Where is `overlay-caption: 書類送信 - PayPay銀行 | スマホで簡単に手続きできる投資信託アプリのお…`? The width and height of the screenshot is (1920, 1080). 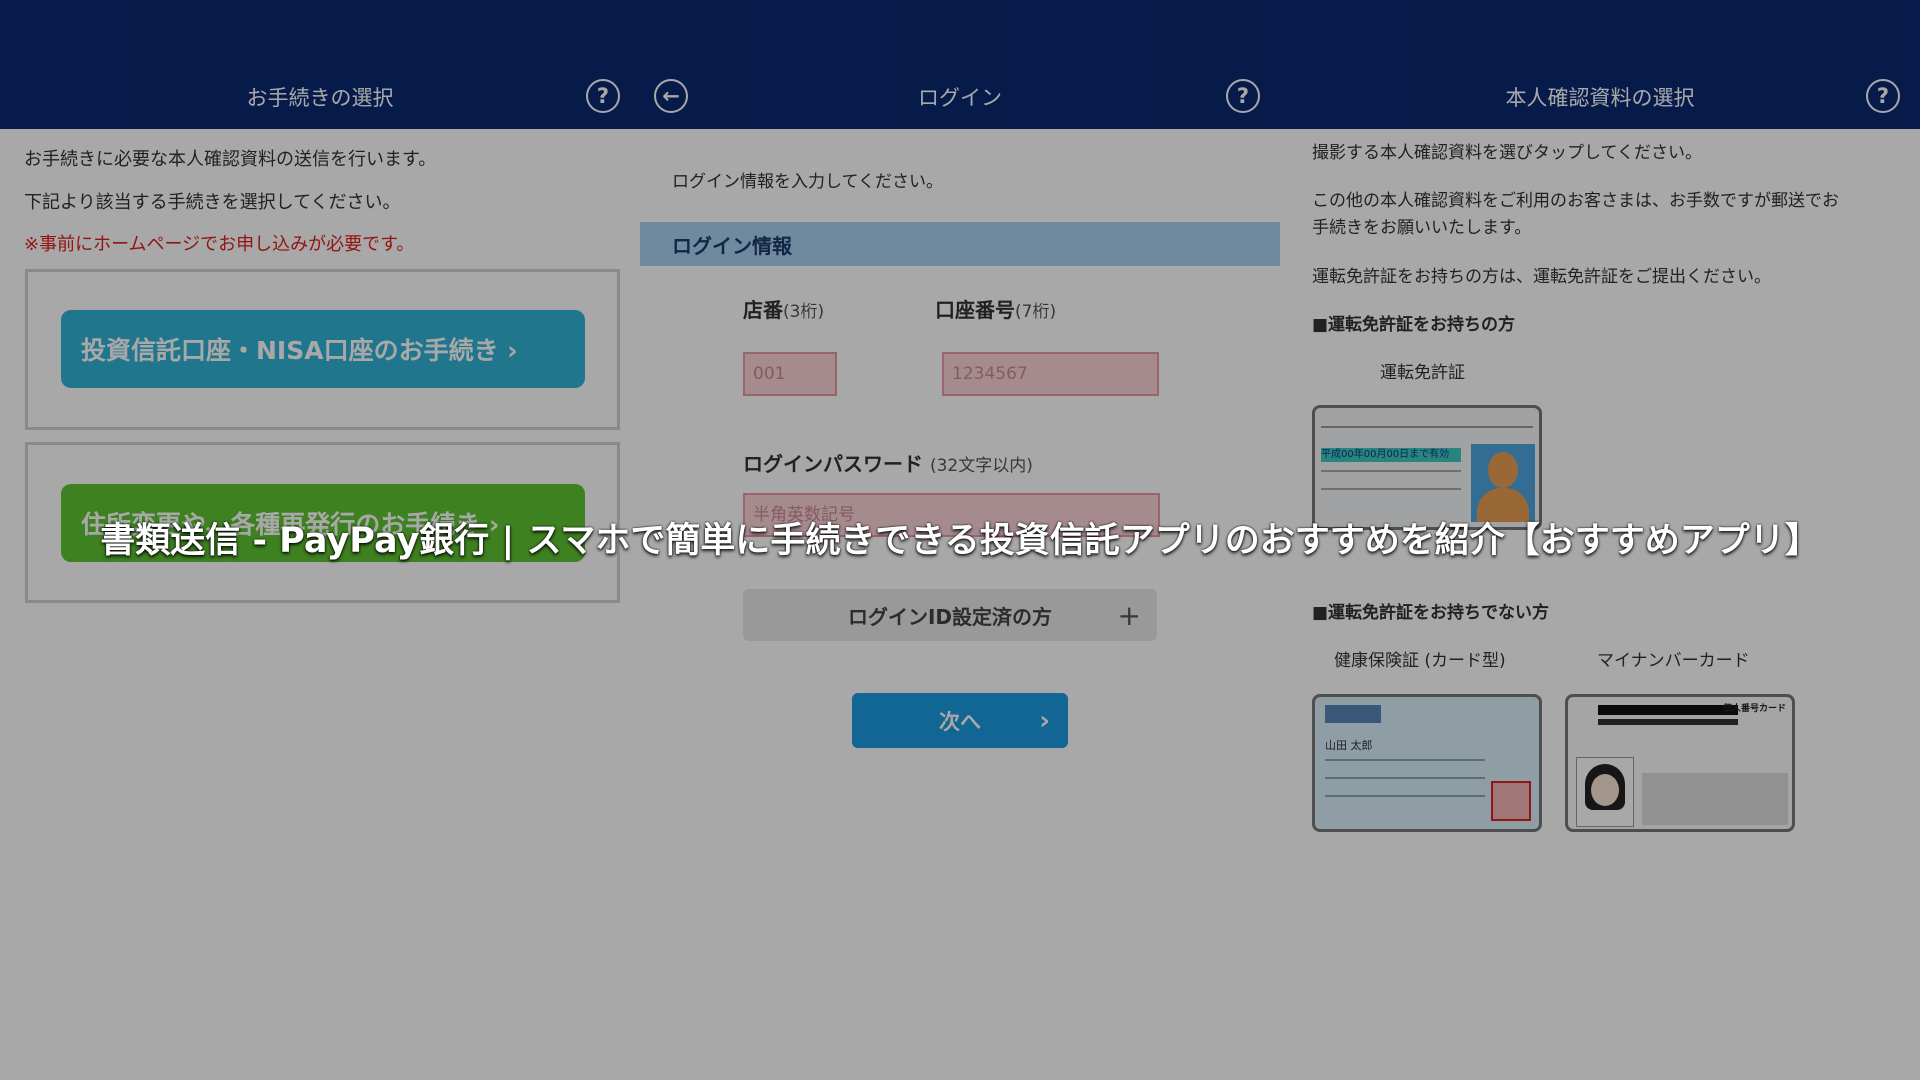
overlay-caption: 書類送信 - PayPay銀行 | スマホで簡単に手続きできる投資信託アプリのお… is located at coordinates (960, 541).